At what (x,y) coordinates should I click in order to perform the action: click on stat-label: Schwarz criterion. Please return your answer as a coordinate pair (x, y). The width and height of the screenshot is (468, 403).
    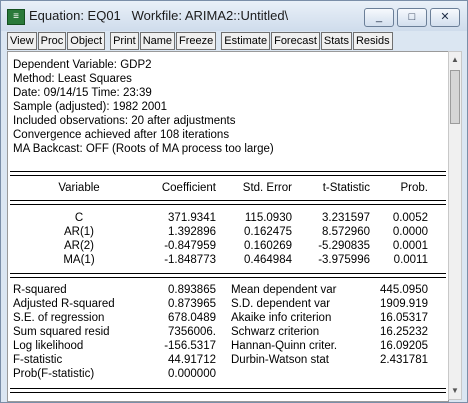
    Looking at the image, I should click on (275, 332).